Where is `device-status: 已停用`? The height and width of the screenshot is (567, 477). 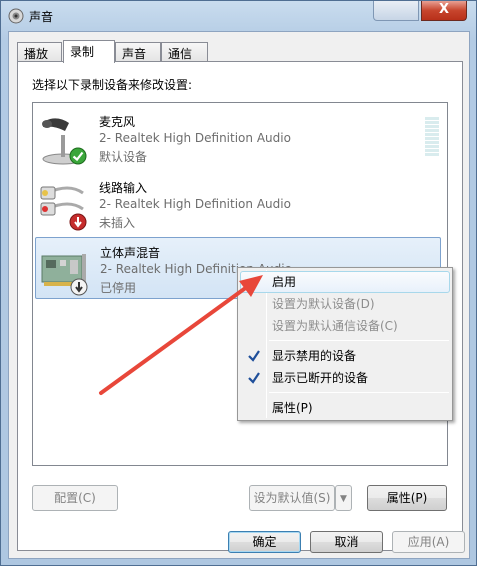
device-status: 已停用 is located at coordinates (118, 288).